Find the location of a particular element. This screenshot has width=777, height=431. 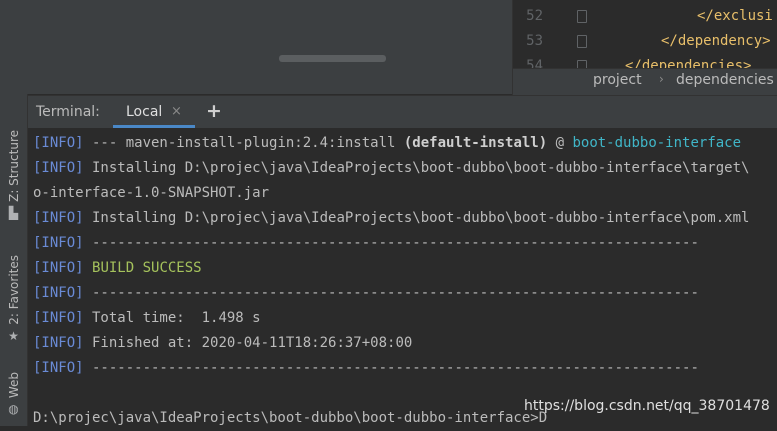

line-number: 54 is located at coordinates (534, 63).